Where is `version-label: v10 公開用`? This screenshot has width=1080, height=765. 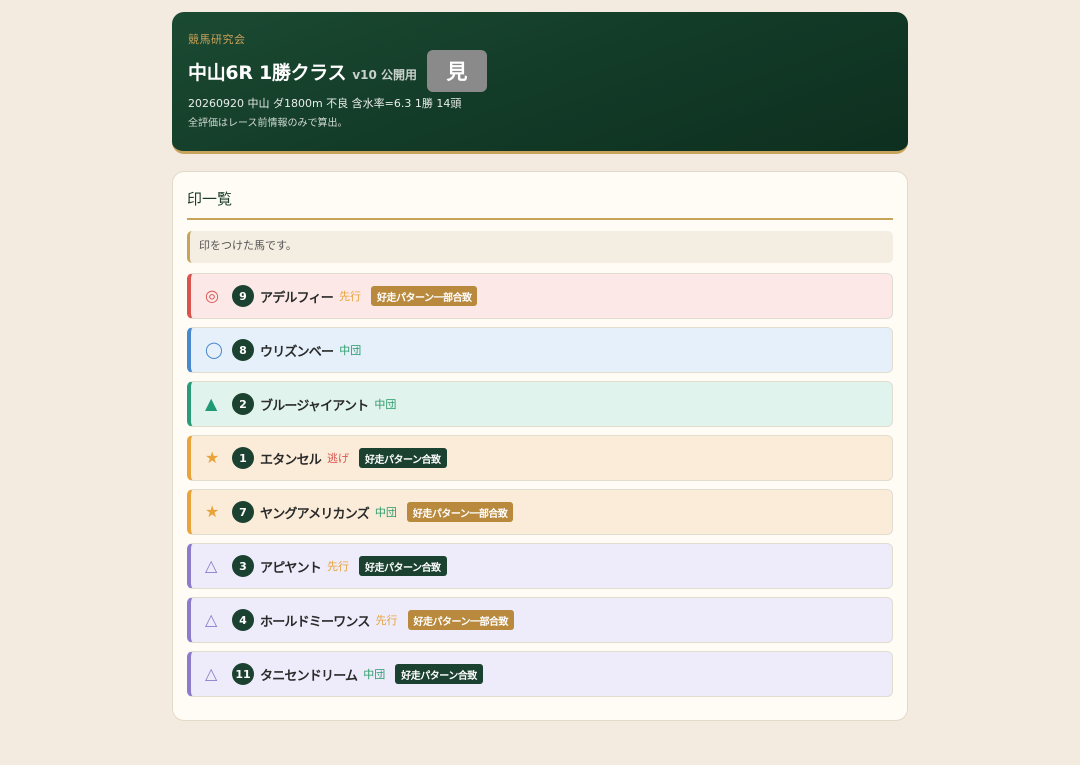 version-label: v10 公開用 is located at coordinates (385, 74).